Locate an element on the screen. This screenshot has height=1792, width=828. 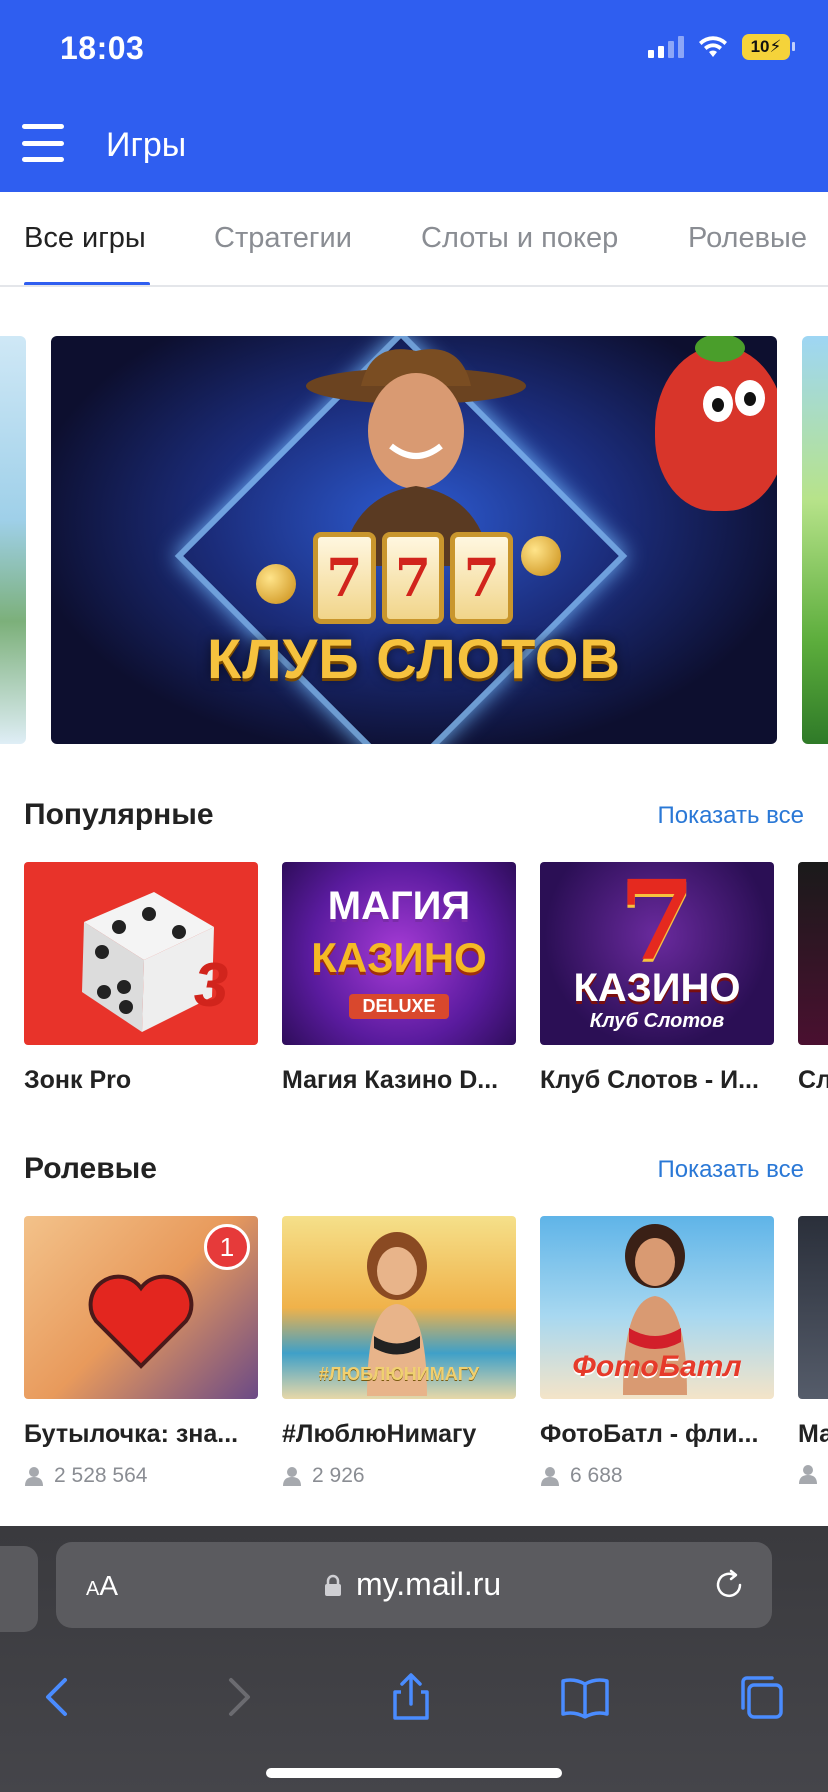
home-indicator is located at coordinates (414, 1773).